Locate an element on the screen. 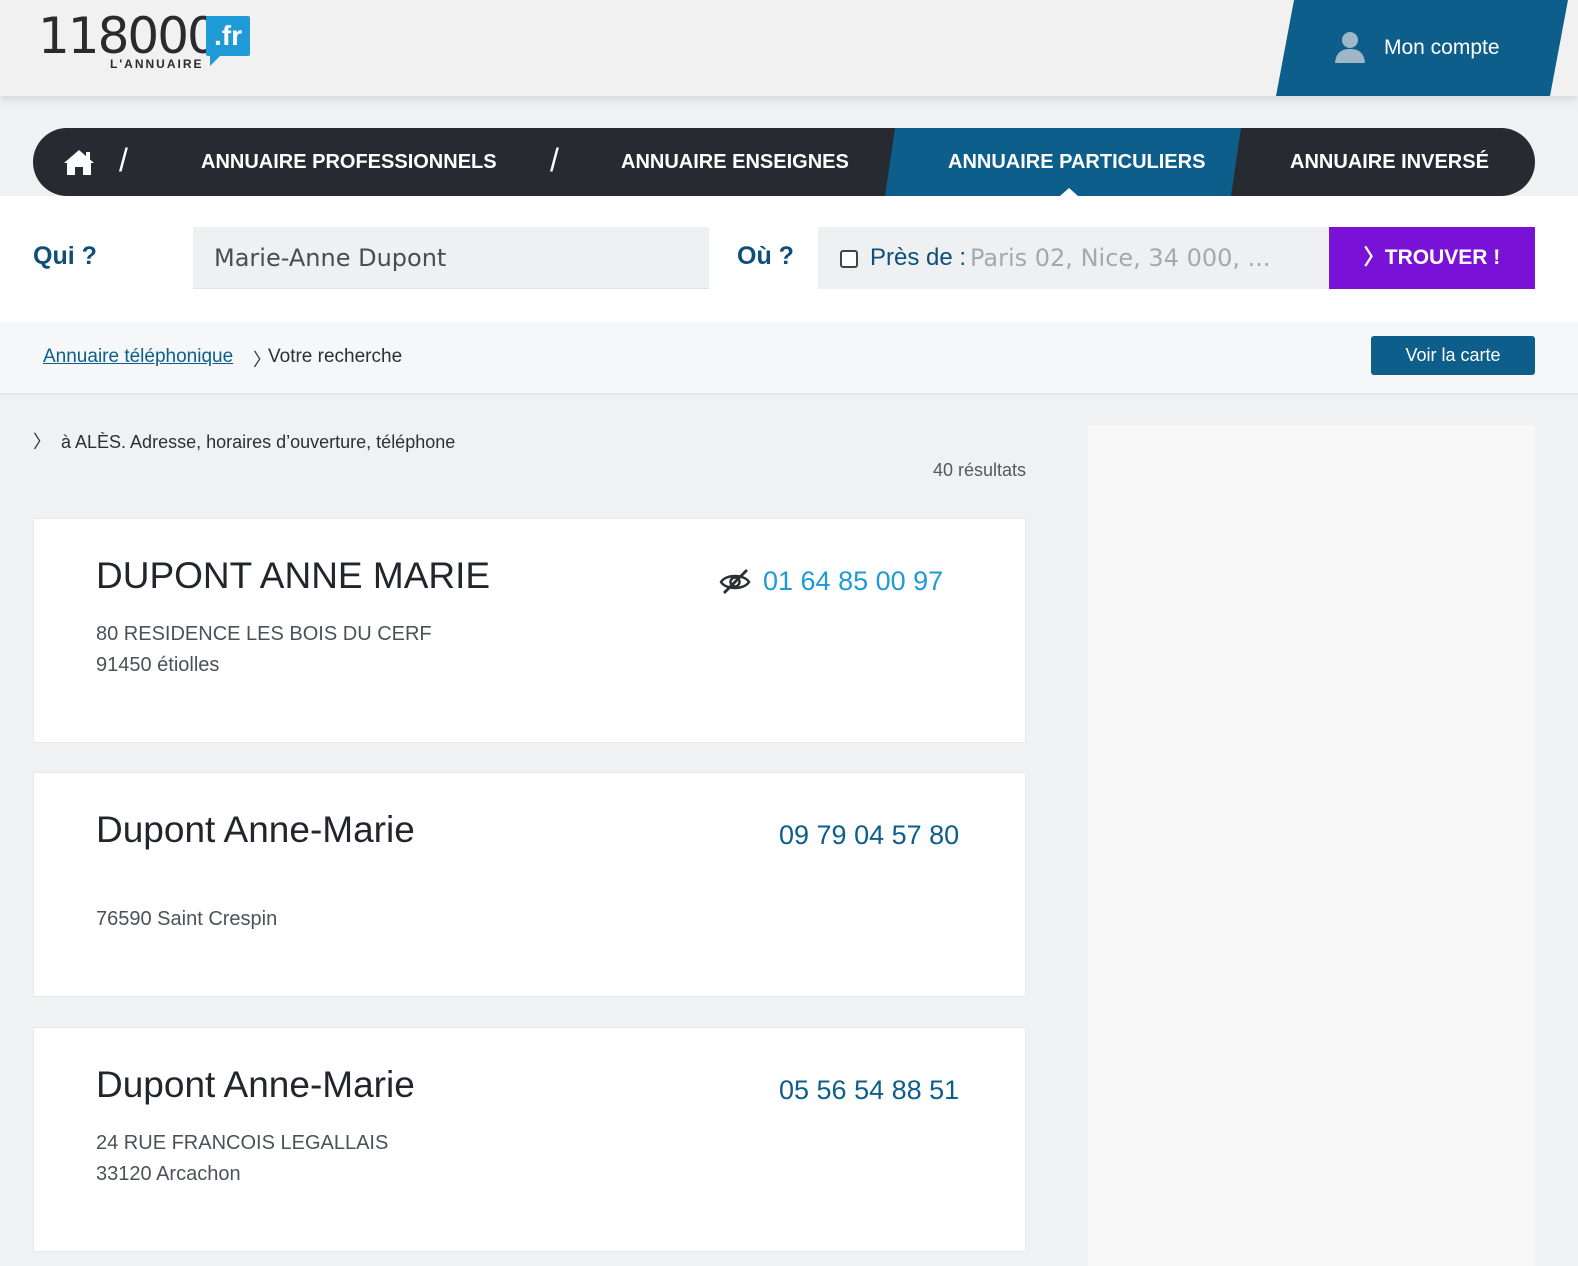 This screenshot has width=1578, height=1266. site-header: 118000 .fr L'ANNUAIRE Mon compte is located at coordinates (789, 48).